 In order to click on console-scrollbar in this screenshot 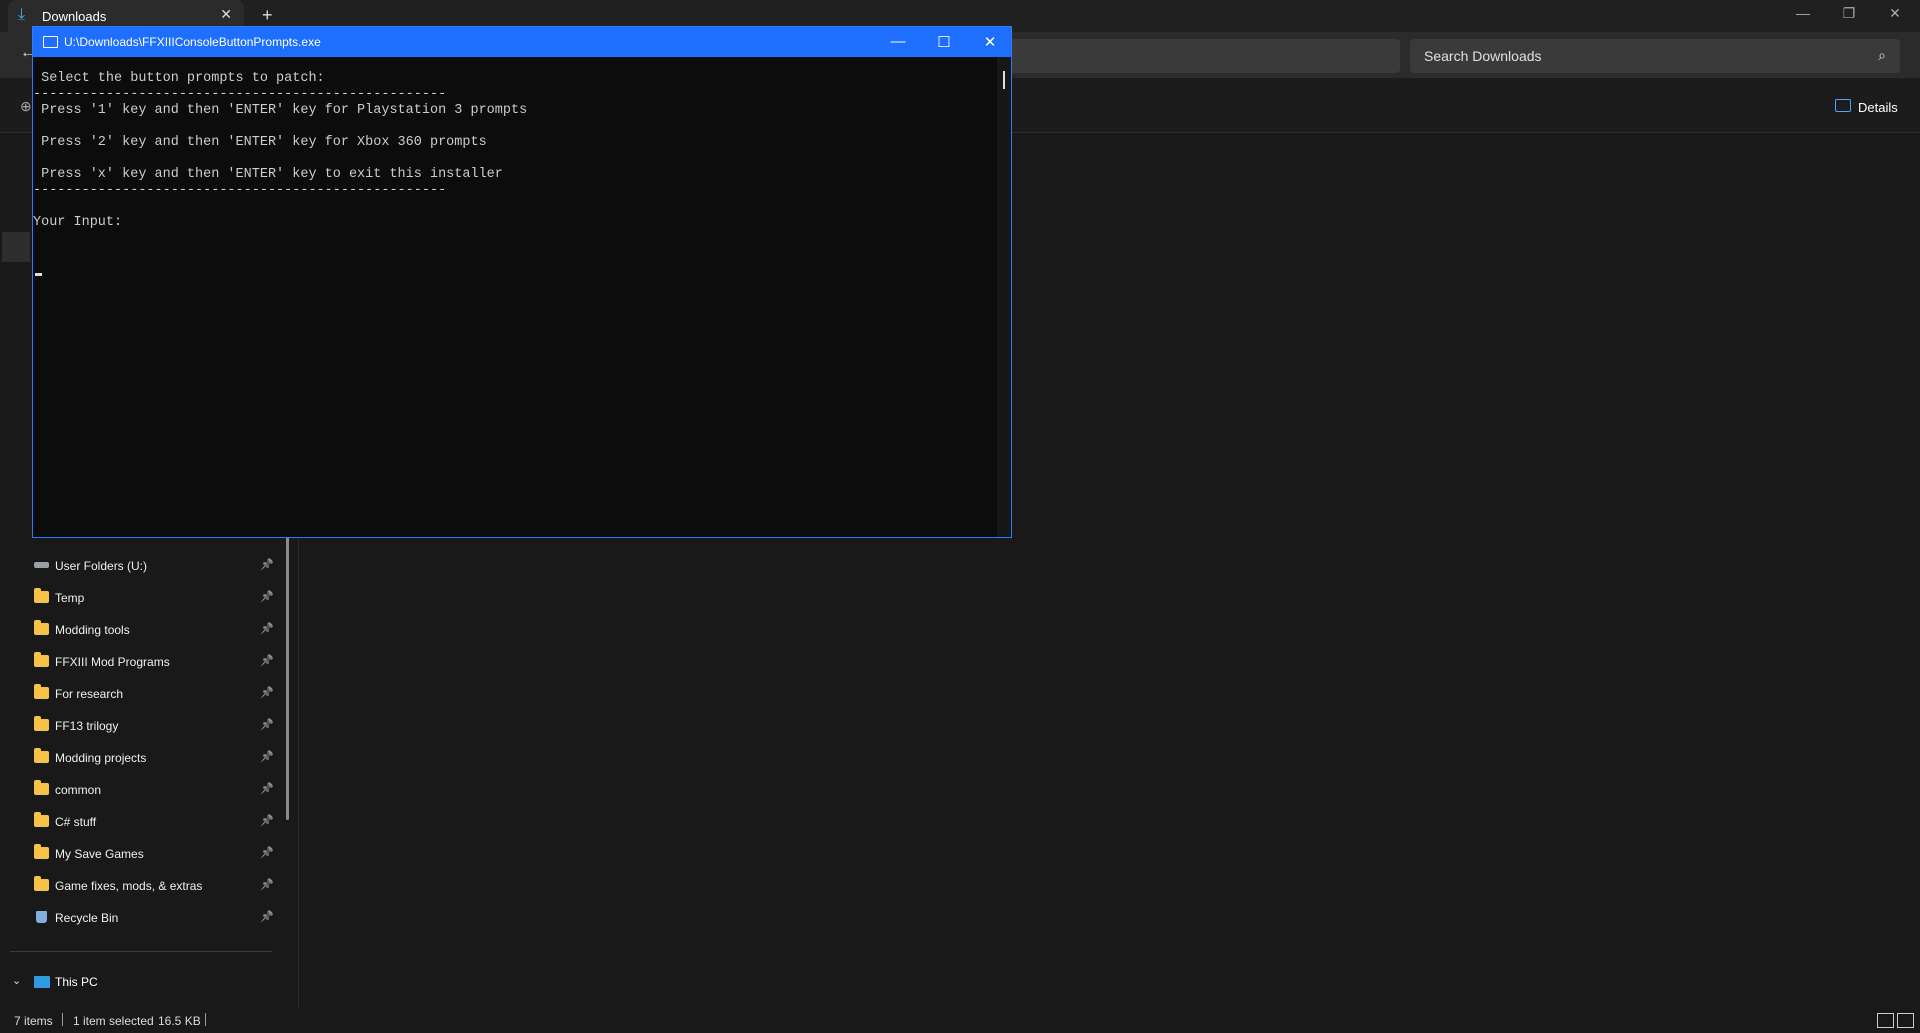, I will do `click(1004, 297)`.